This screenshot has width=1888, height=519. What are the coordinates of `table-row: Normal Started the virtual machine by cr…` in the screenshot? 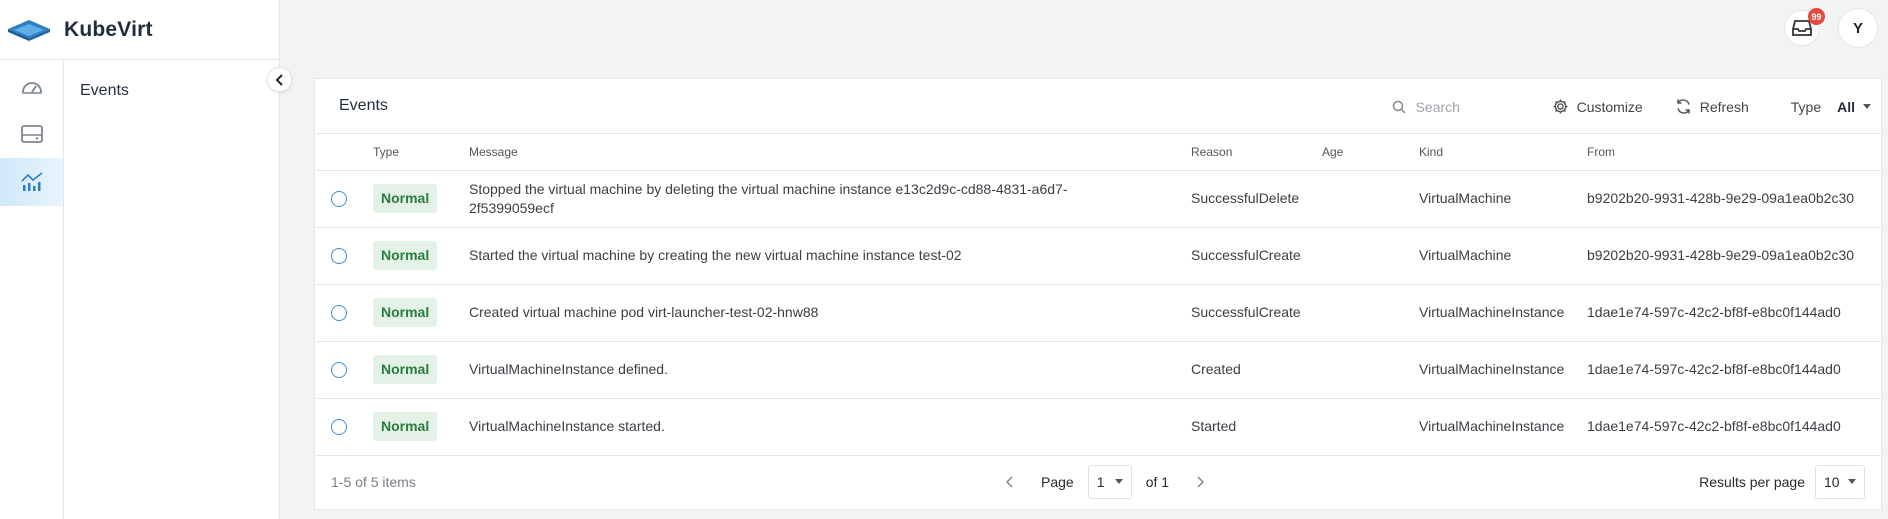 It's located at (1098, 256).